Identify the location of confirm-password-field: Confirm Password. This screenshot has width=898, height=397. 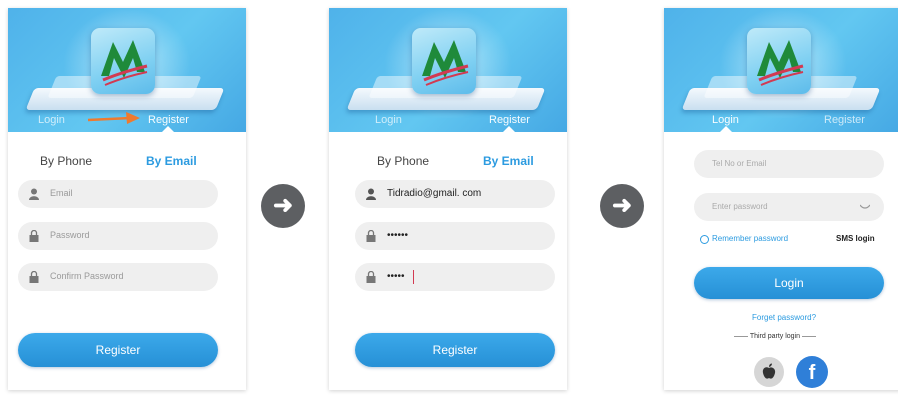
(118, 277).